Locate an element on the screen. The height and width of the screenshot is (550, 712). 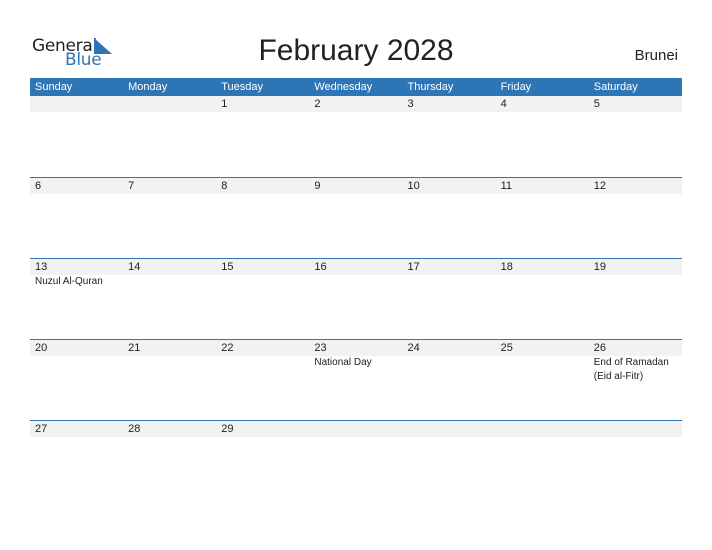
day-number: 8 is located at coordinates (224, 186).